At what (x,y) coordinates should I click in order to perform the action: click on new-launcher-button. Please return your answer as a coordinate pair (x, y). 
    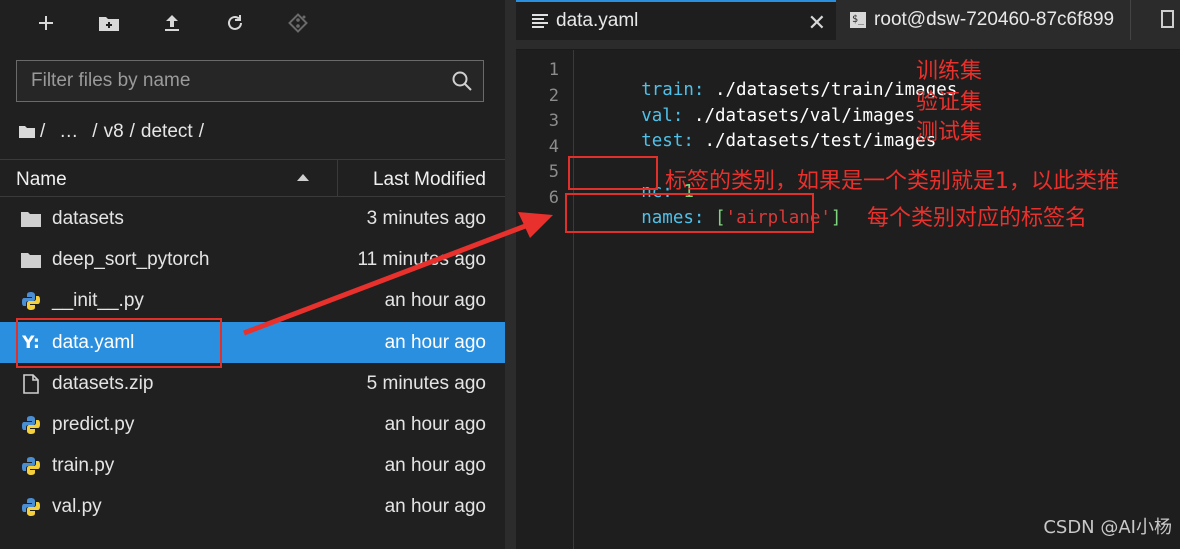
    Looking at the image, I should click on (46, 23).